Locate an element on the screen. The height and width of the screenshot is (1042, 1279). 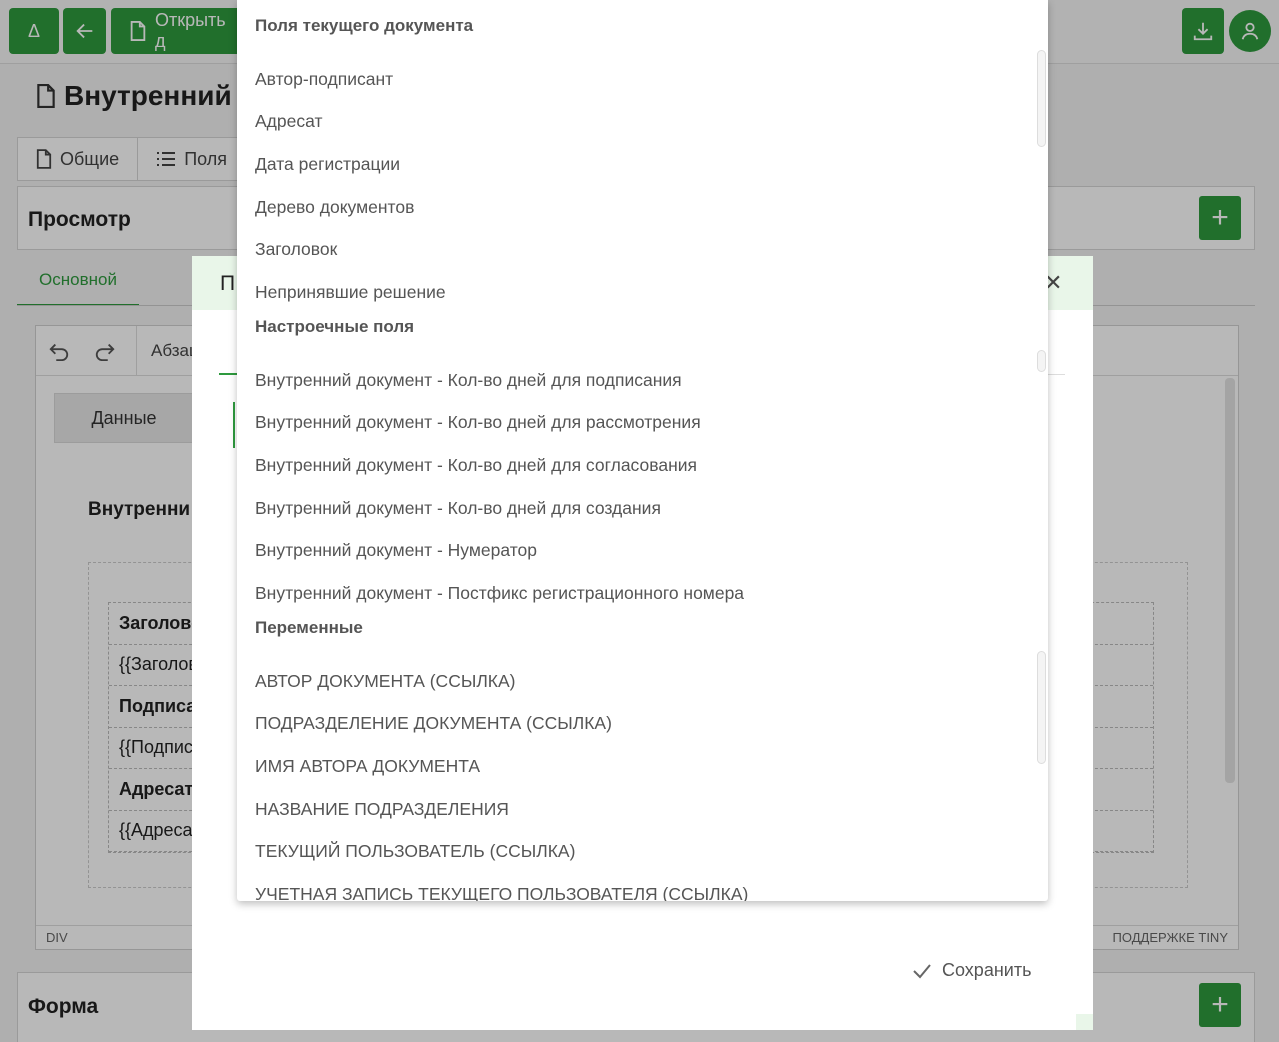
dropdown-option: ТЕКУЩИЙ ПОЛЬЗОВАТЕЛЬ (ССЫЛКА) is located at coordinates (642, 851).